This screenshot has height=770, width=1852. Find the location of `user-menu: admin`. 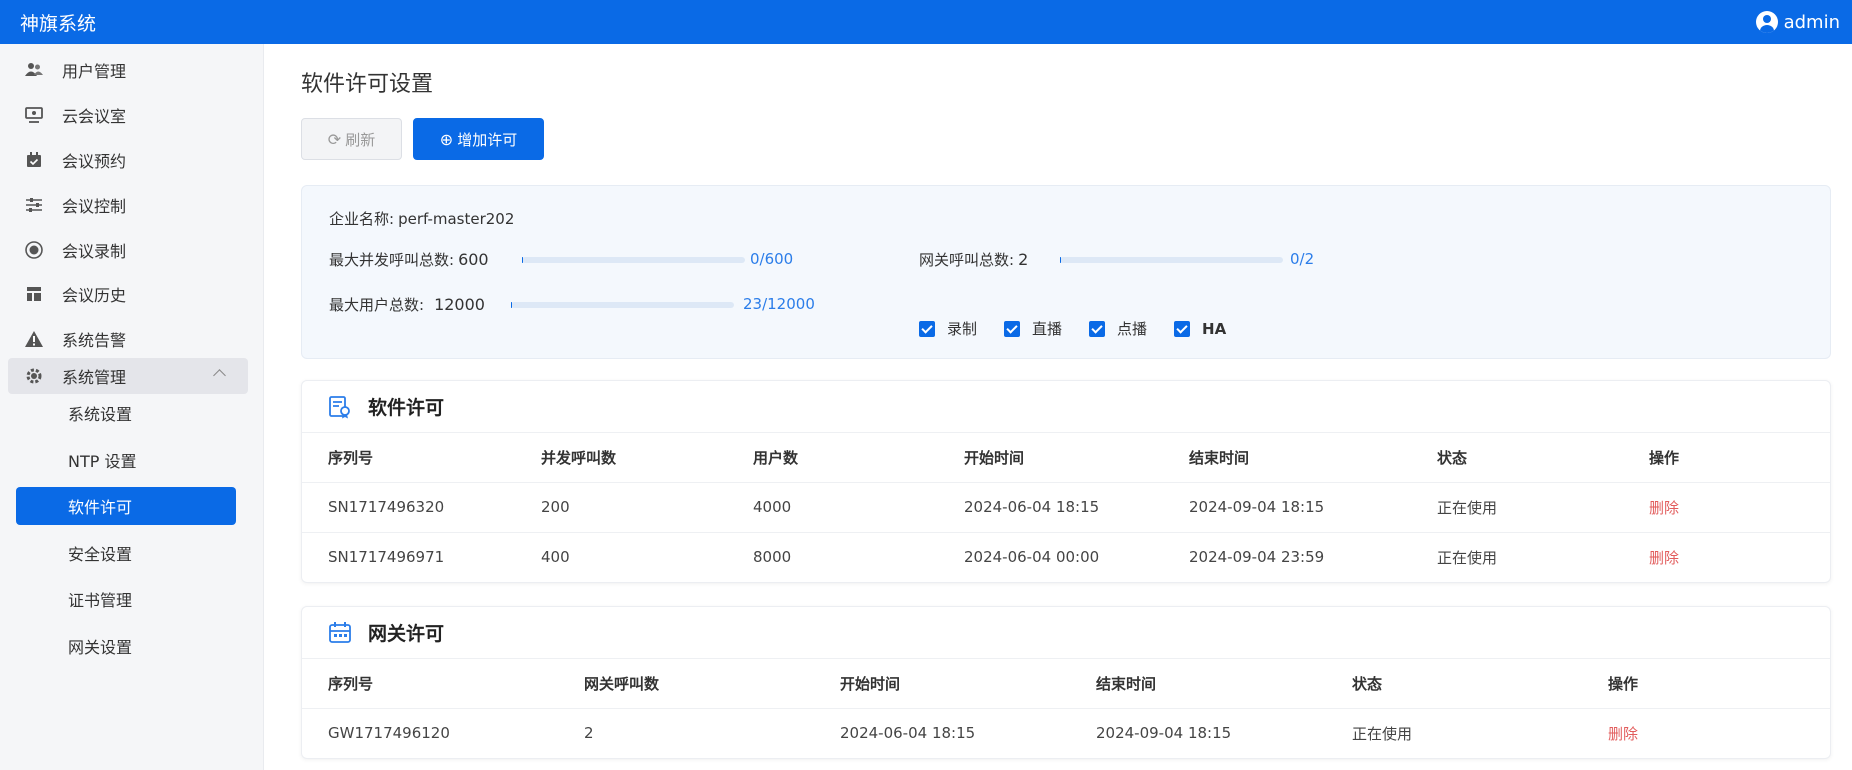

user-menu: admin is located at coordinates (1797, 22).